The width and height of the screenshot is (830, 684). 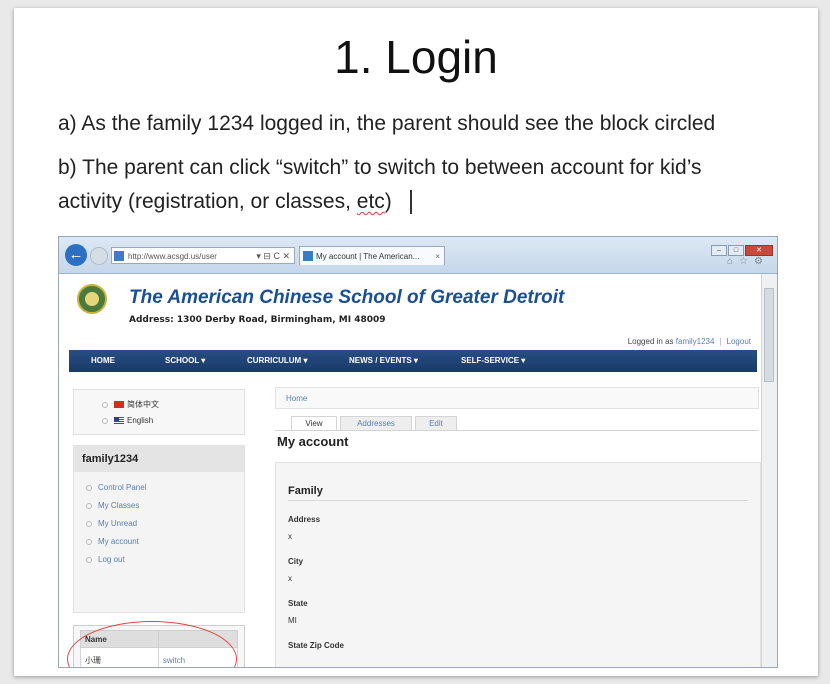 I want to click on section-title: Family, so click(x=305, y=491).